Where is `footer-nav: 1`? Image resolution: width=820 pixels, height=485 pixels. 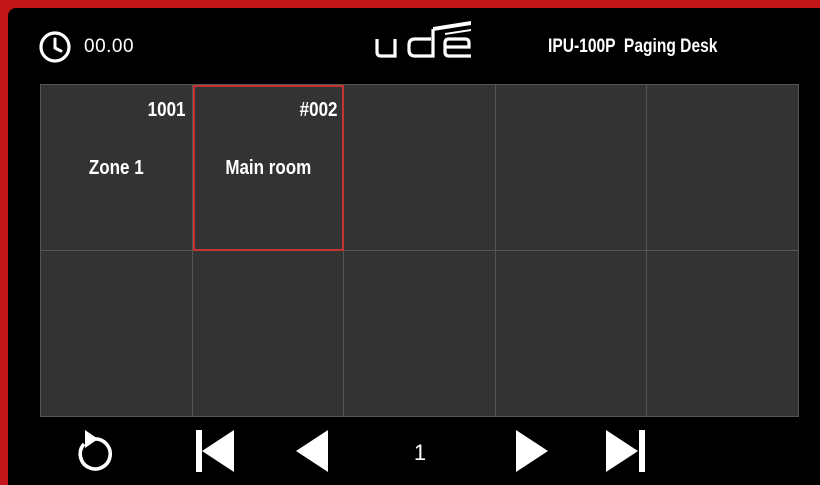
footer-nav: 1 is located at coordinates (414, 450).